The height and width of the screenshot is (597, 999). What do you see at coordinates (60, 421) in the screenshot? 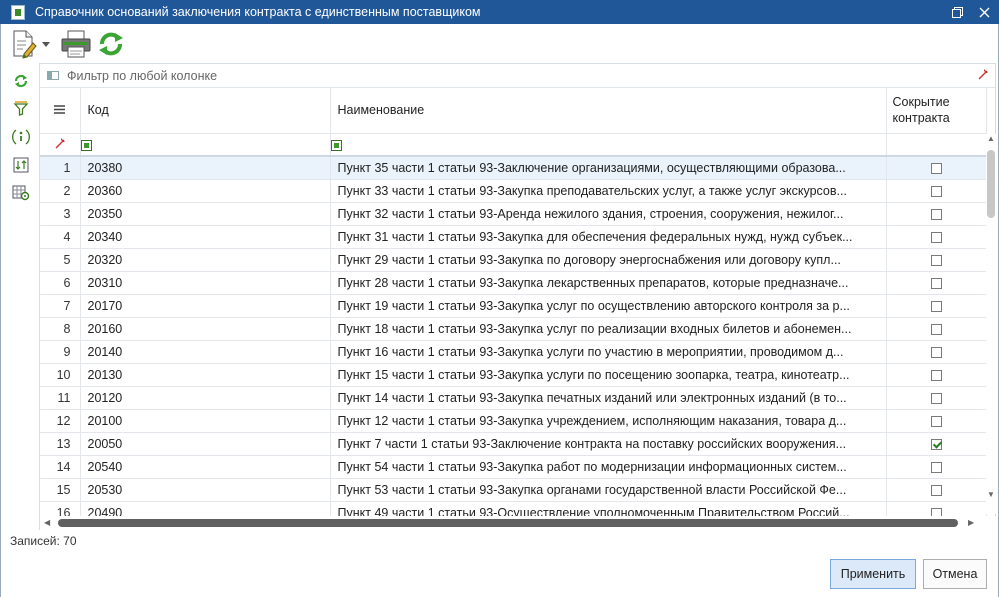
I see `row-number: 12` at bounding box center [60, 421].